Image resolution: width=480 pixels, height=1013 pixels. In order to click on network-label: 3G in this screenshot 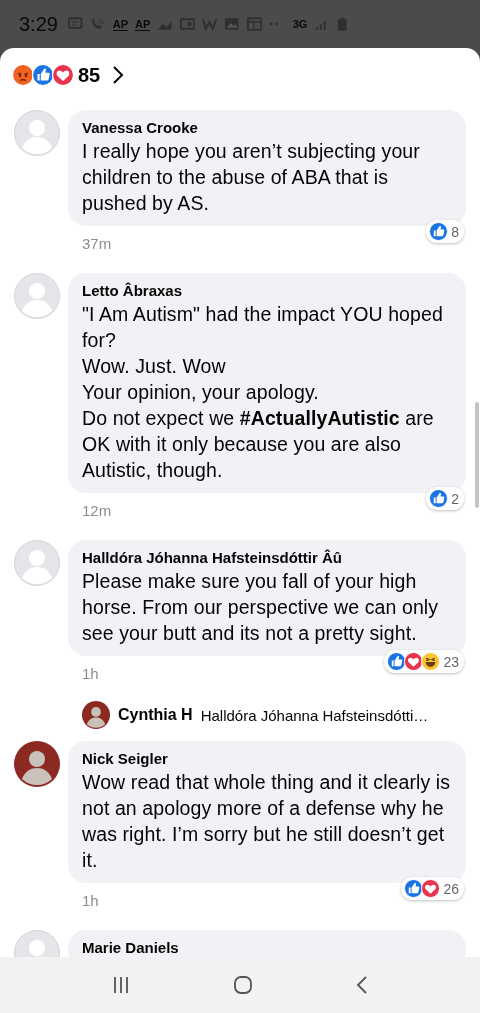, I will do `click(300, 24)`.